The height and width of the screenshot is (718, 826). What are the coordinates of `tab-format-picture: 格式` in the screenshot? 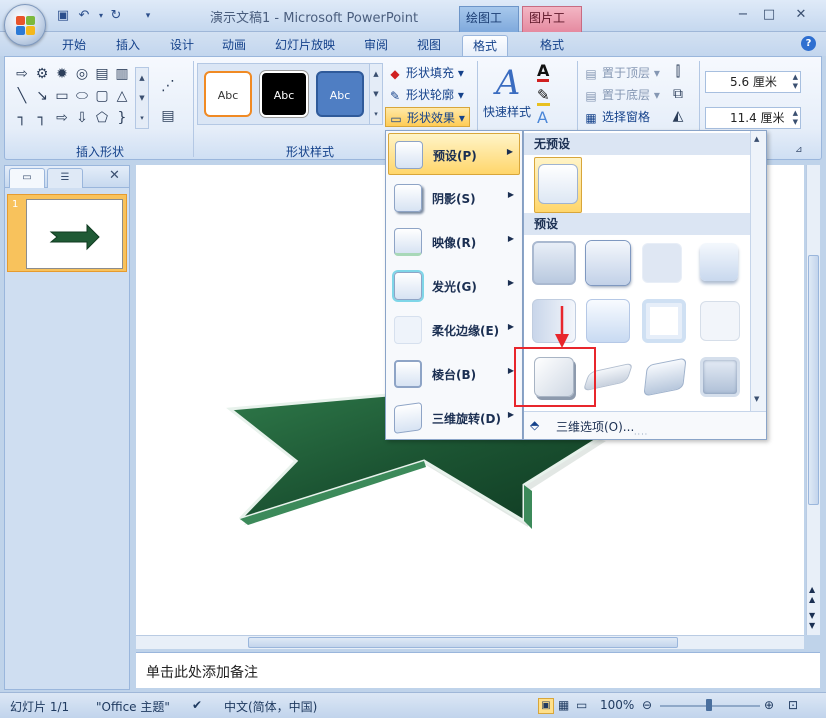 It's located at (552, 45).